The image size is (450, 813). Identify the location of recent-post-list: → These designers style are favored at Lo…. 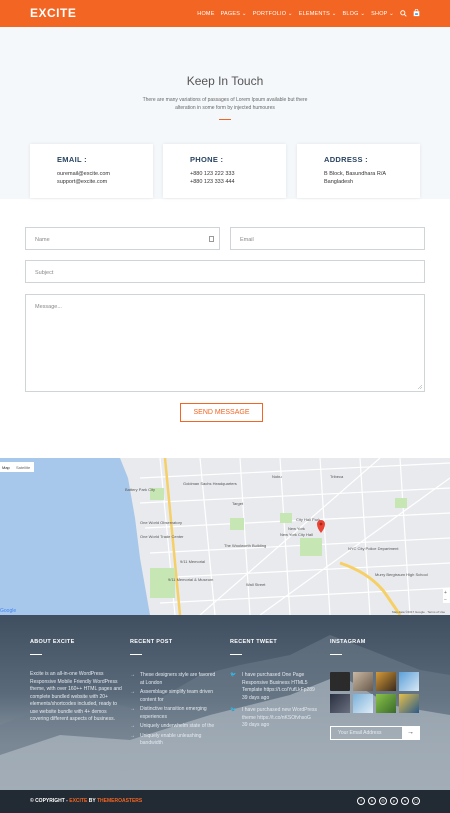
(175, 710).